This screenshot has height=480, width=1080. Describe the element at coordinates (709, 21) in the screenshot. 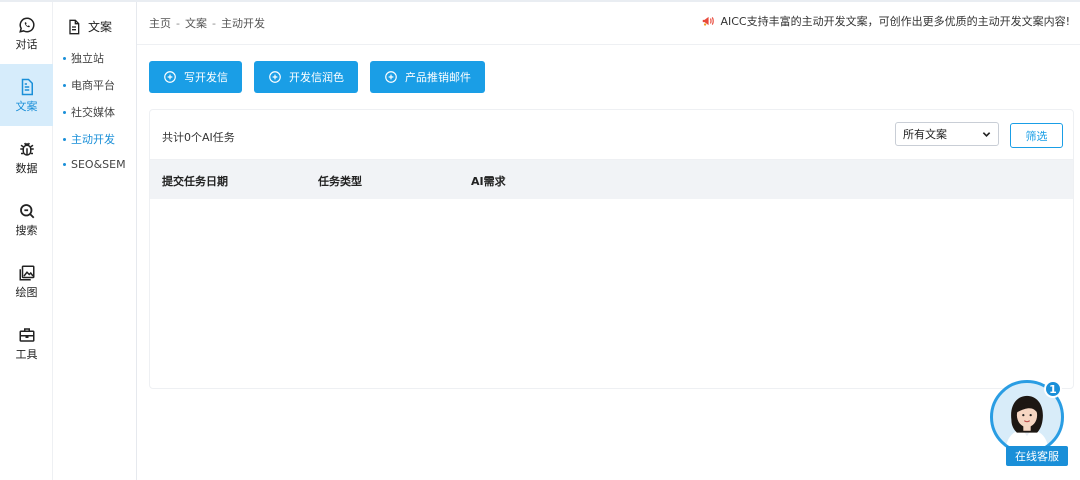

I see `megaphone-icon` at that location.